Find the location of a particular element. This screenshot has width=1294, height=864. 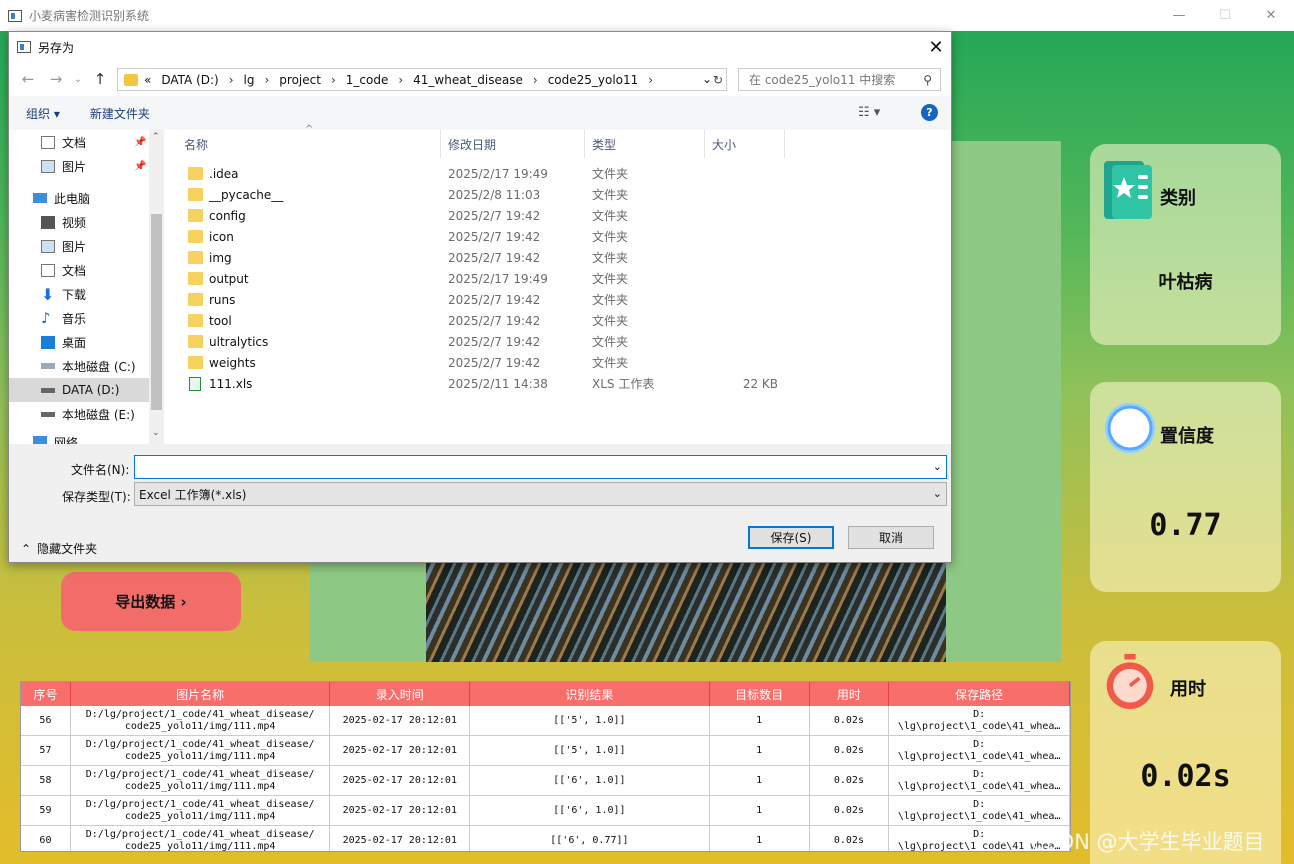

app-titlebar: 小麦病害检测识别系统 — ☐ ✕ is located at coordinates (647, 15).